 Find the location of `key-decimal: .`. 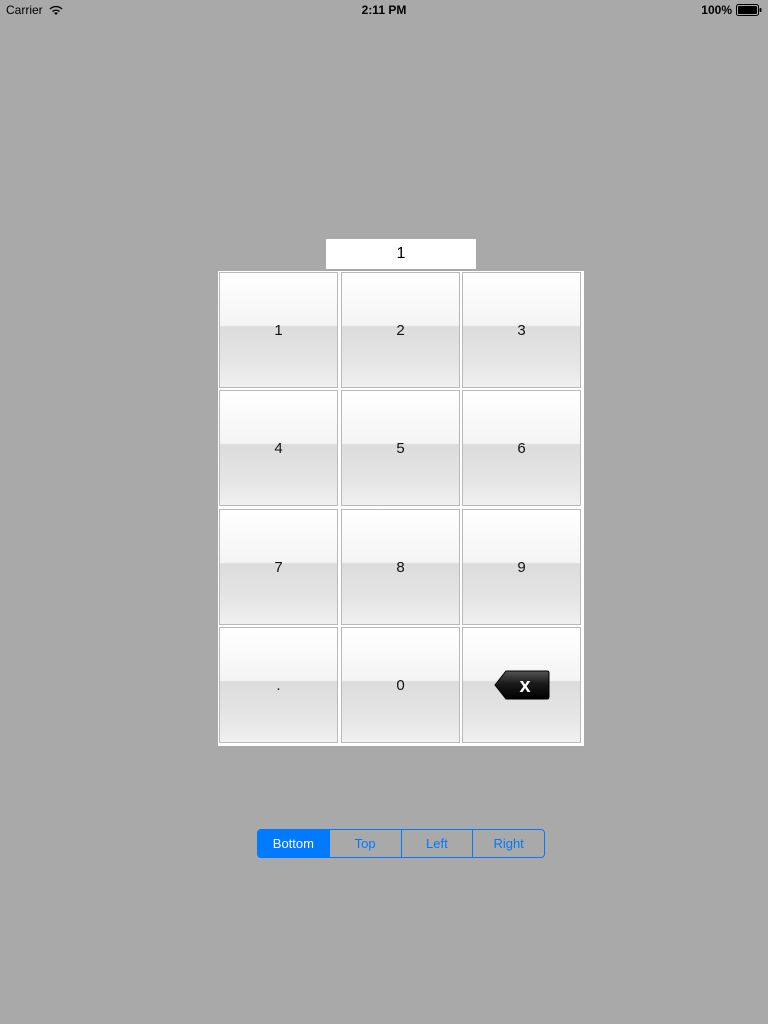

key-decimal: . is located at coordinates (278, 685).